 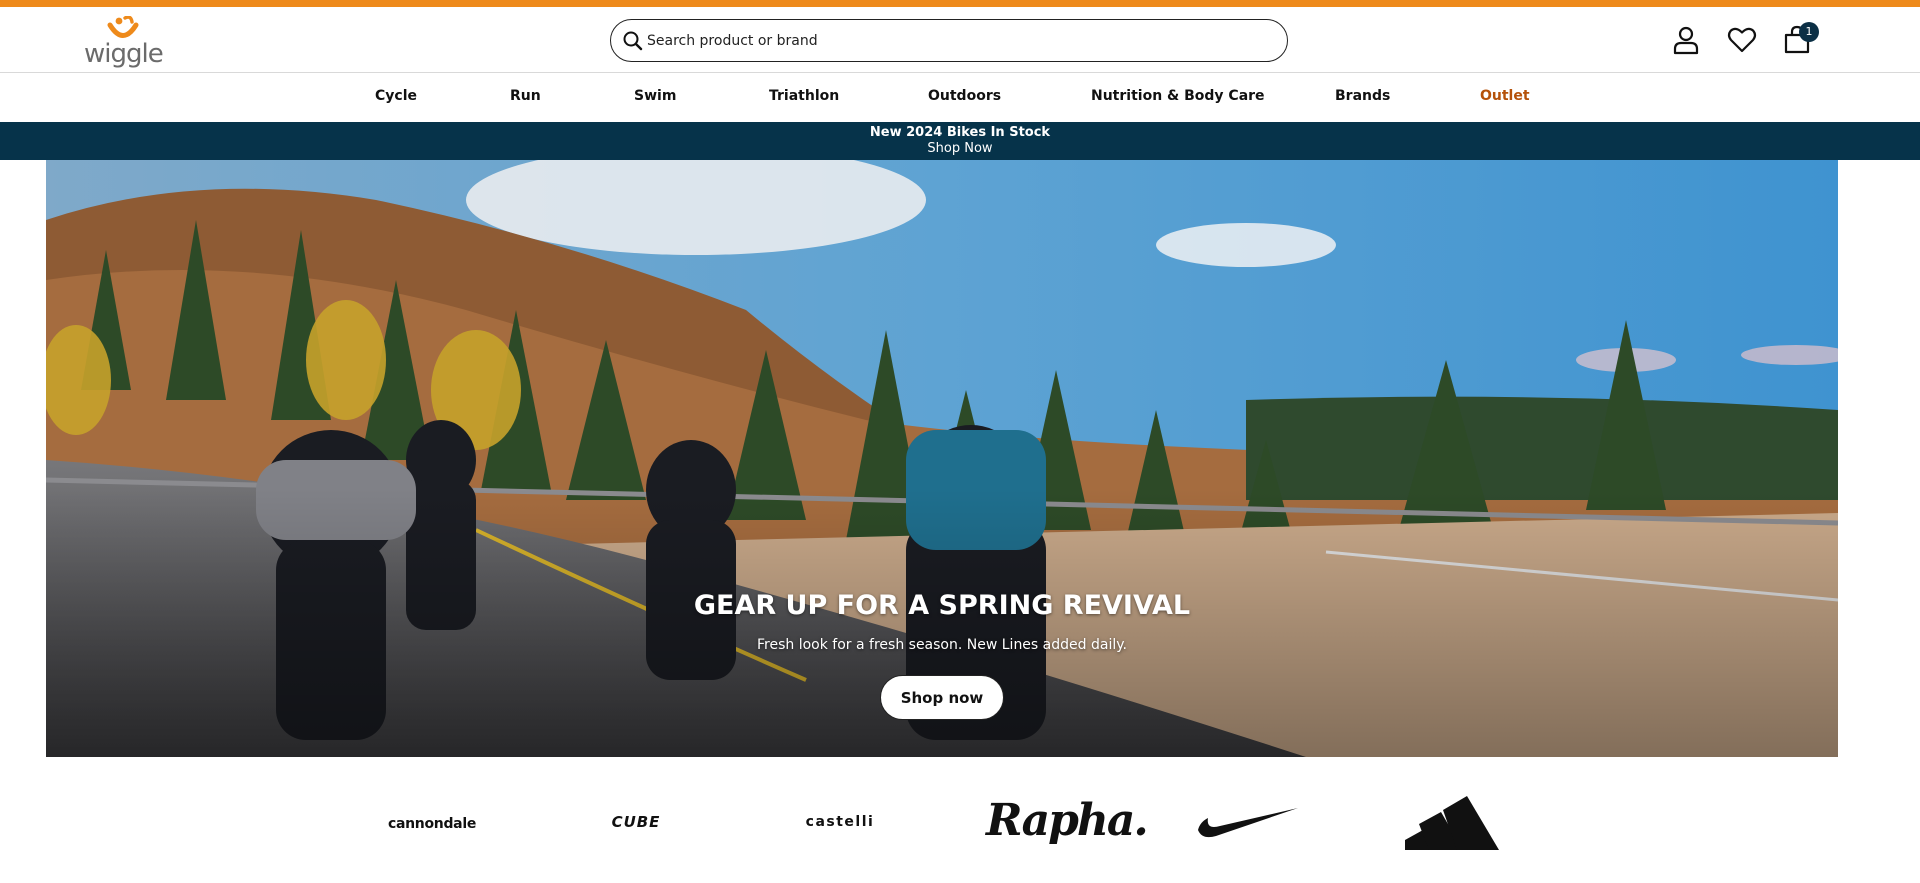 I want to click on brand-castelli-logo: castelli, so click(x=840, y=822).